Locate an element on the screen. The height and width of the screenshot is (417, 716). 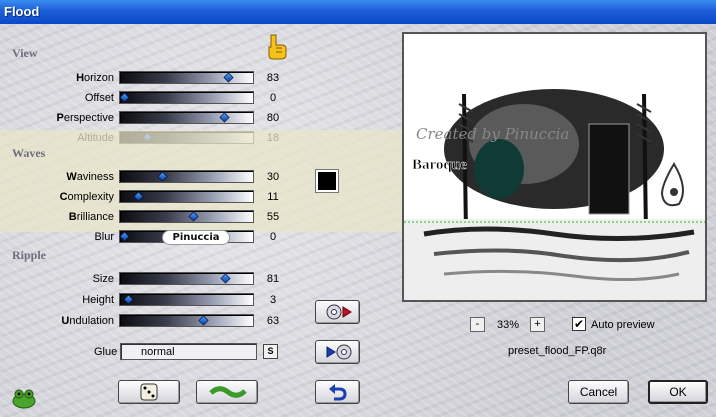
ripple-slider-size is located at coordinates (186, 278).